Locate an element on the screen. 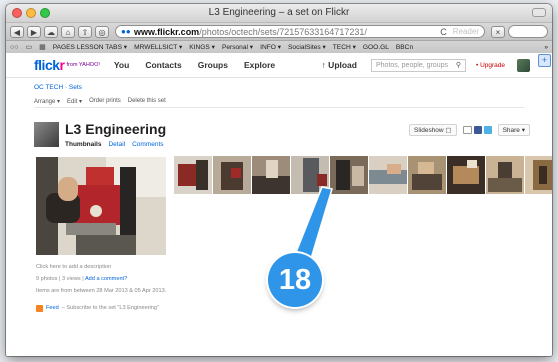  callout-pointer is located at coordinates (313, 225).